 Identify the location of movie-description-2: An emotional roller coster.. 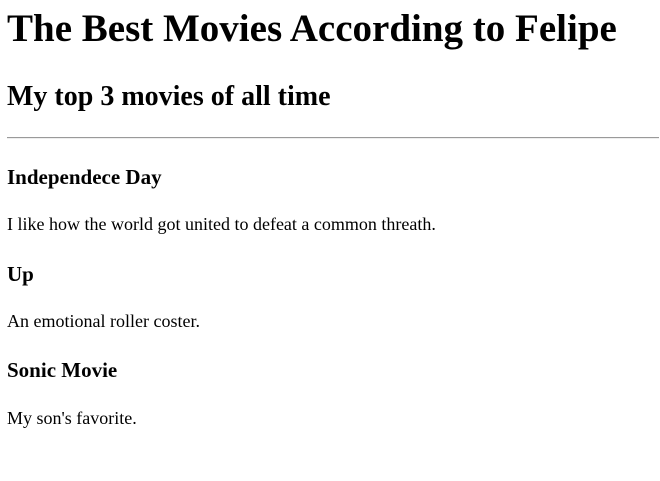
(103, 321).